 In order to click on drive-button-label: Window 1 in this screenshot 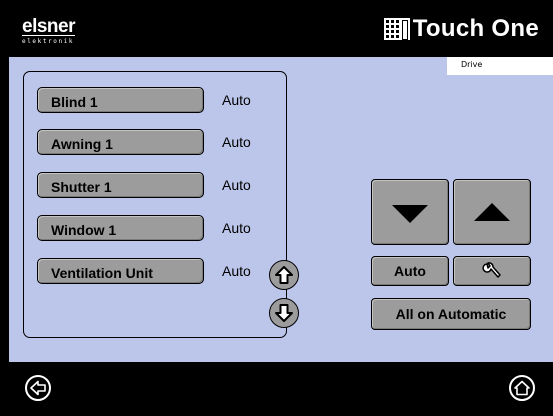, I will do `click(84, 230)`.